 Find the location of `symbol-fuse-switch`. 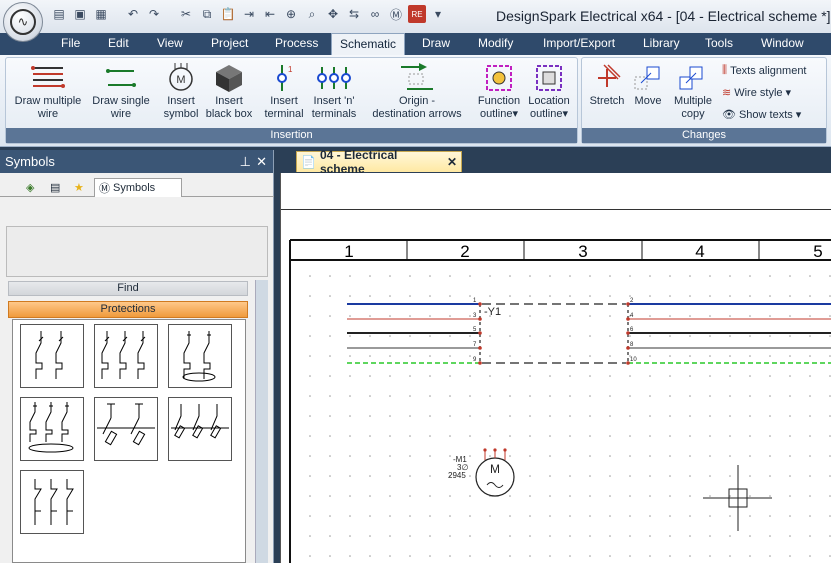

symbol-fuse-switch is located at coordinates (126, 429).